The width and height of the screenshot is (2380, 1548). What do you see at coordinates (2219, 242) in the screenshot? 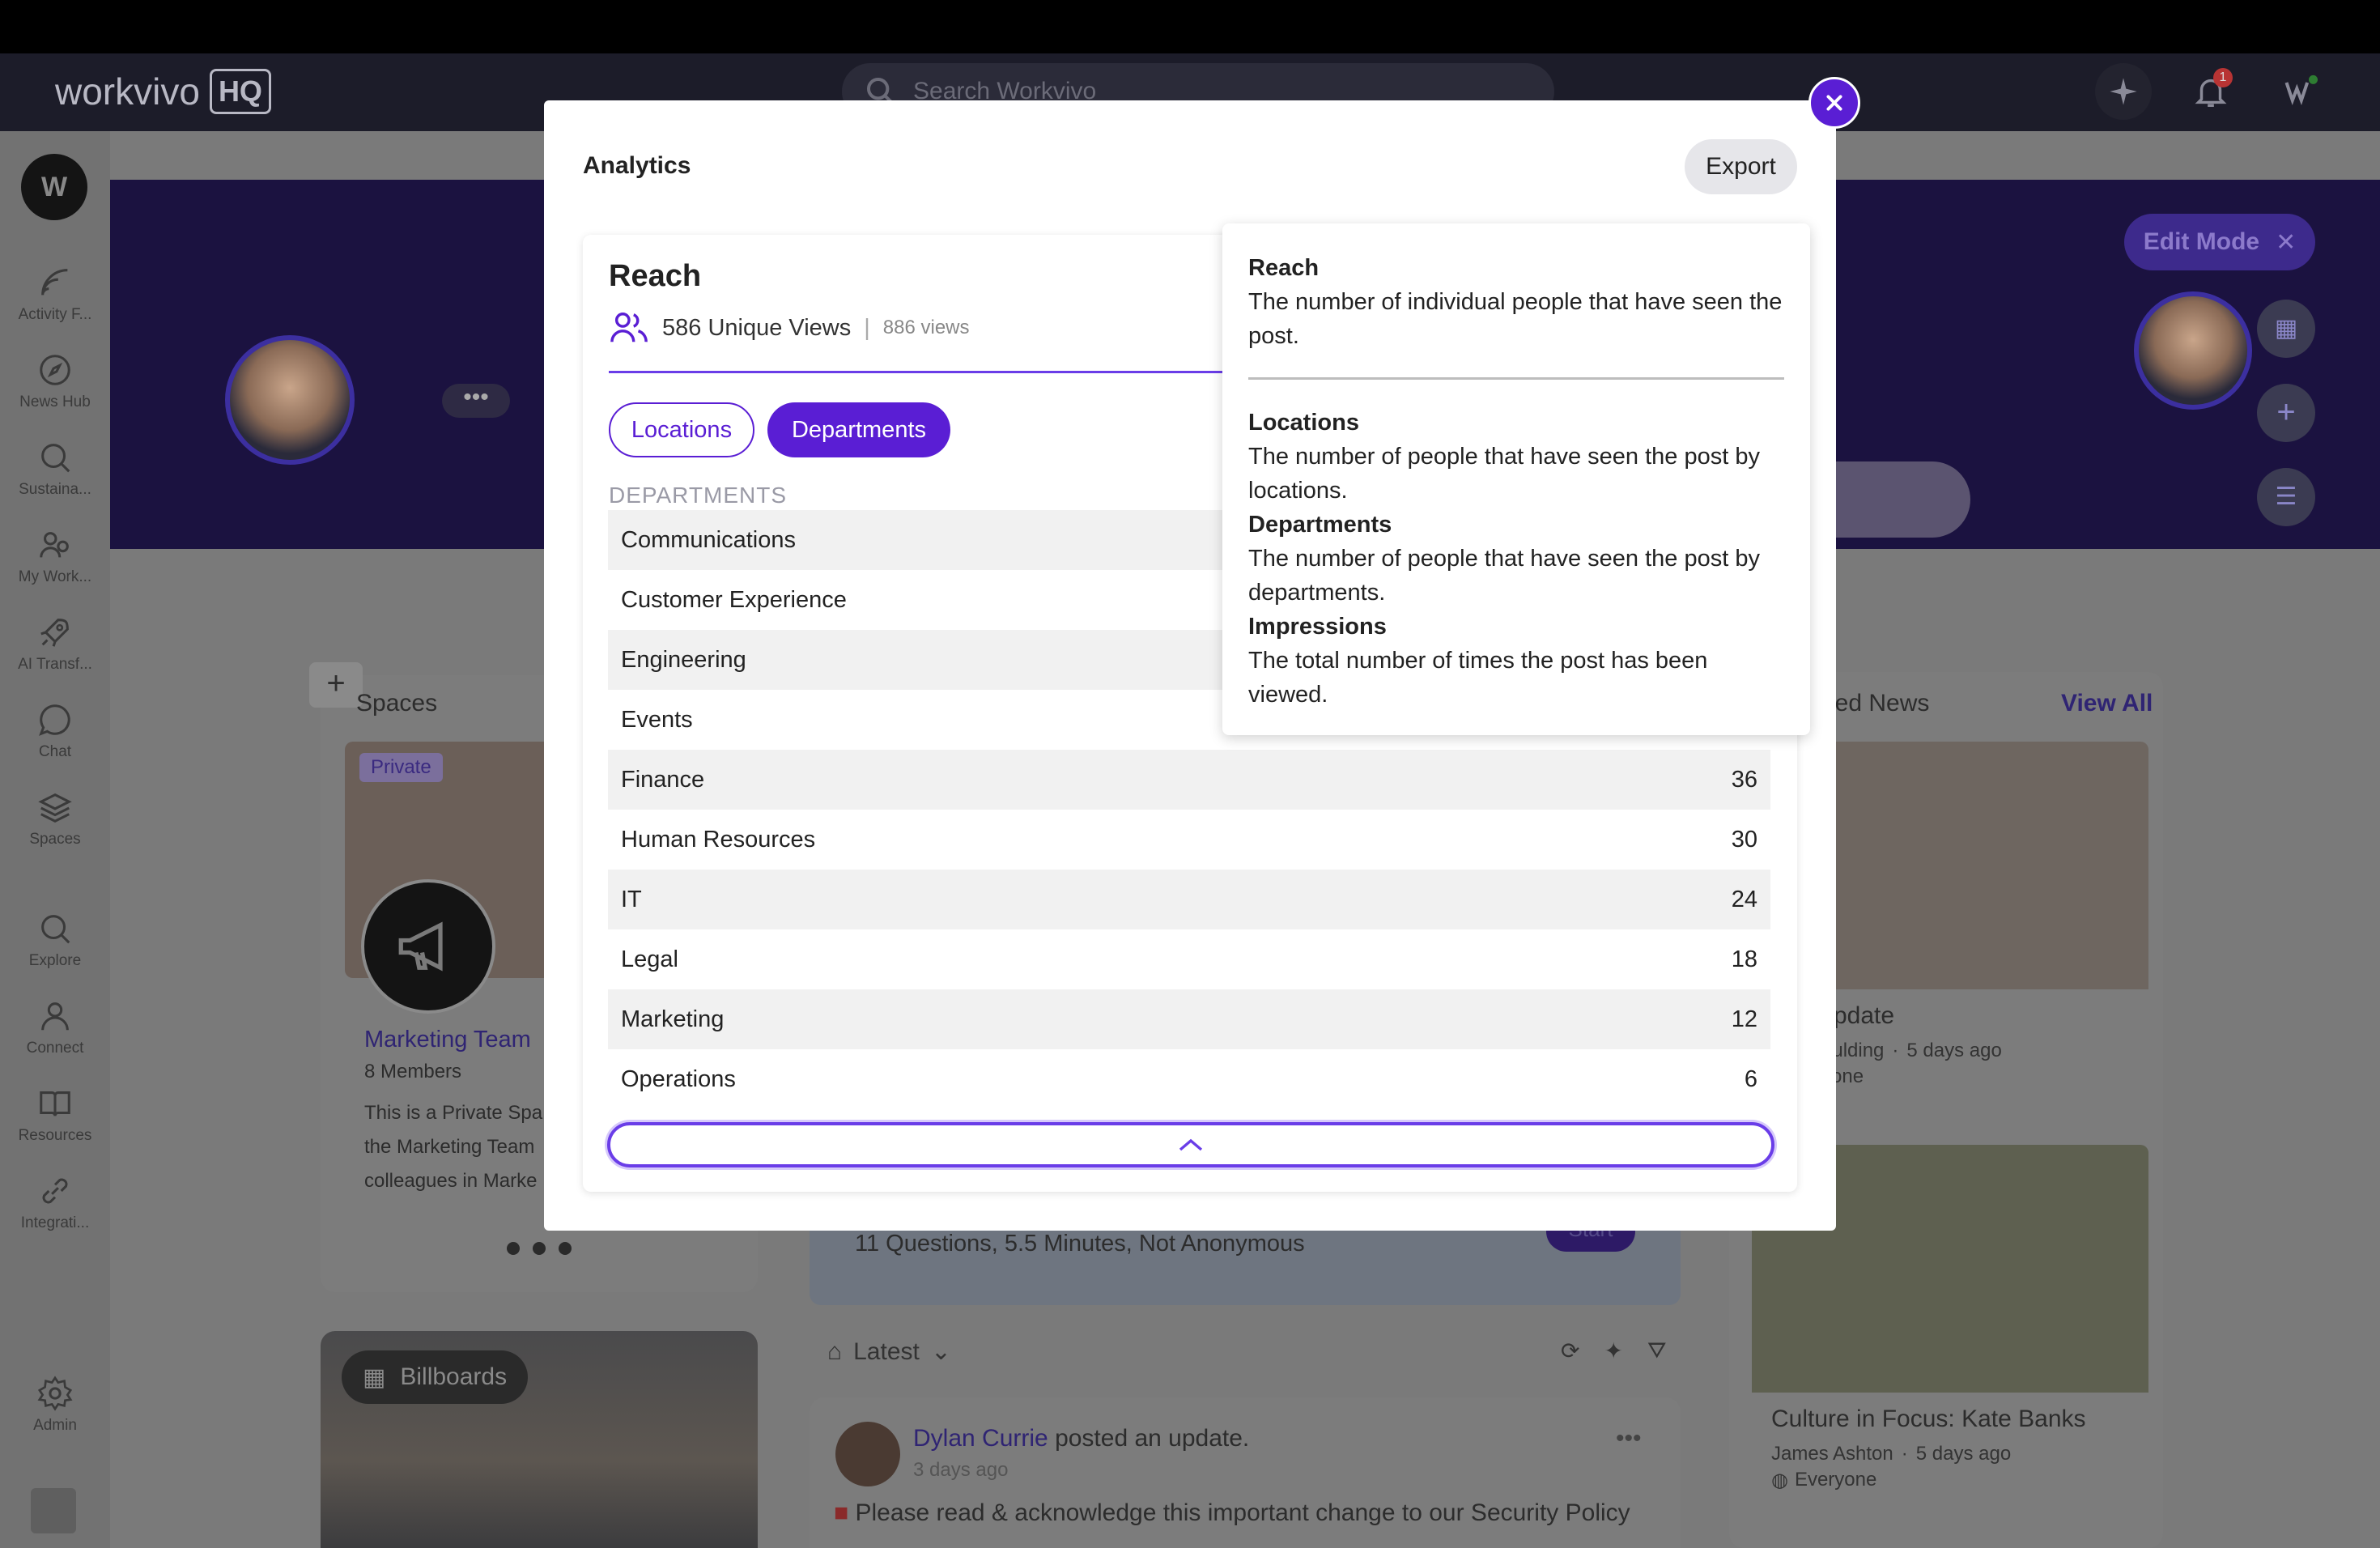
I see `edit-mode-button: Edit Mode ✕` at bounding box center [2219, 242].